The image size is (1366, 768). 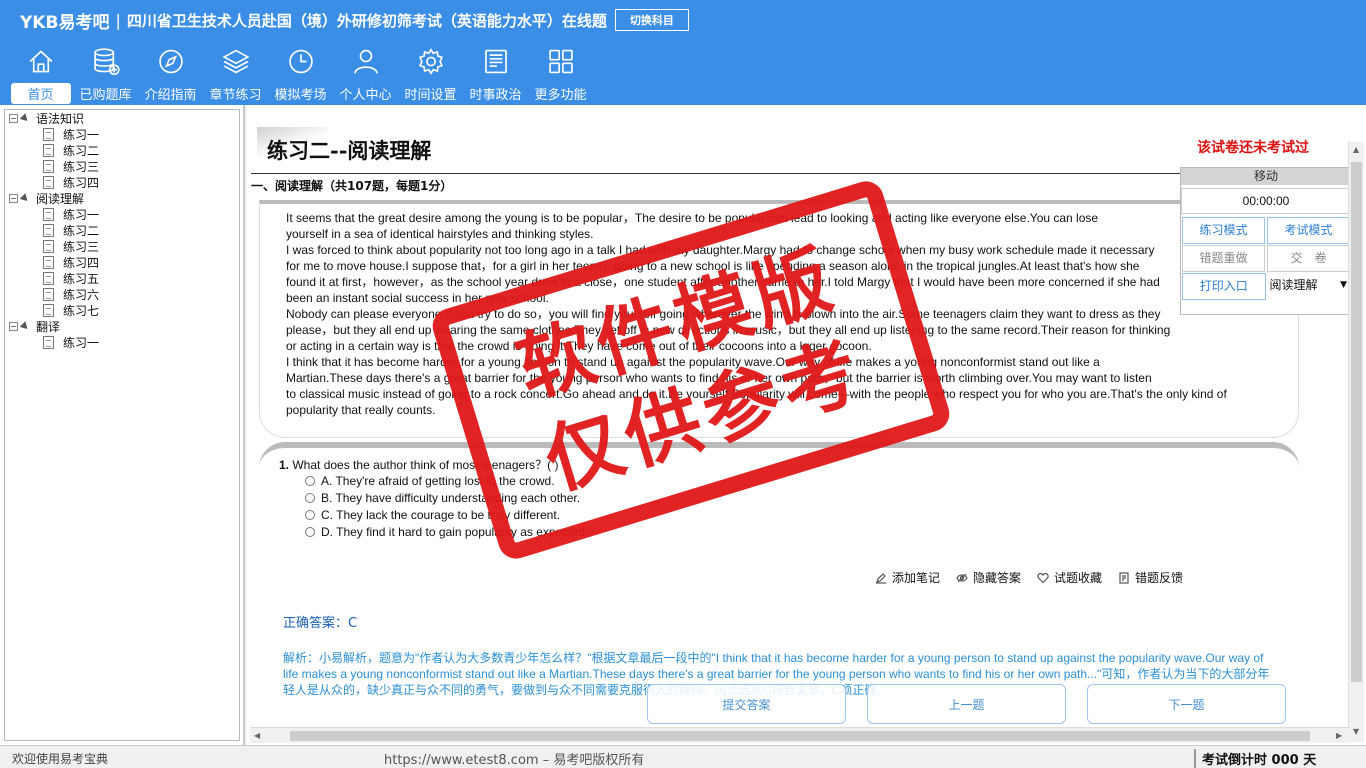 What do you see at coordinates (40, 93) in the screenshot?
I see `nav-label: 首页` at bounding box center [40, 93].